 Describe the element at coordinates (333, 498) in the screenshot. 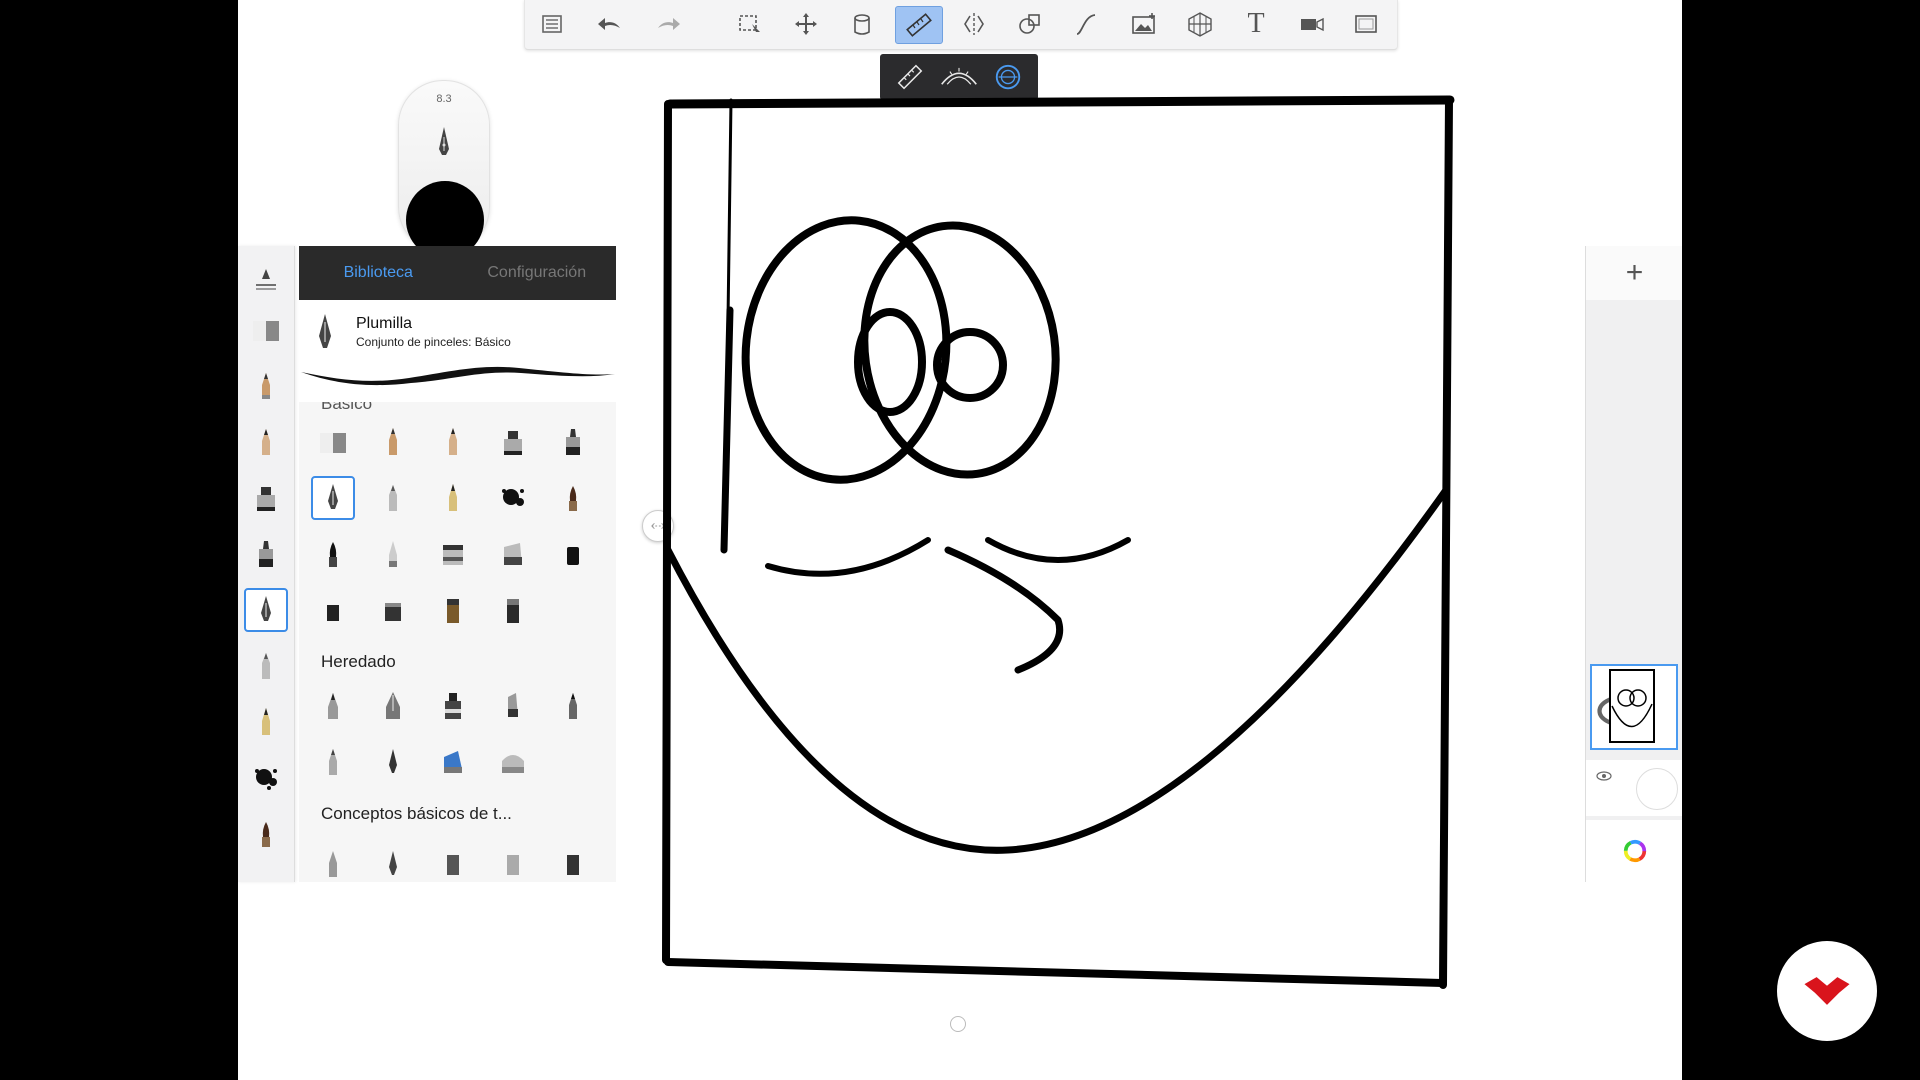

I see `brush-pen-nib` at that location.